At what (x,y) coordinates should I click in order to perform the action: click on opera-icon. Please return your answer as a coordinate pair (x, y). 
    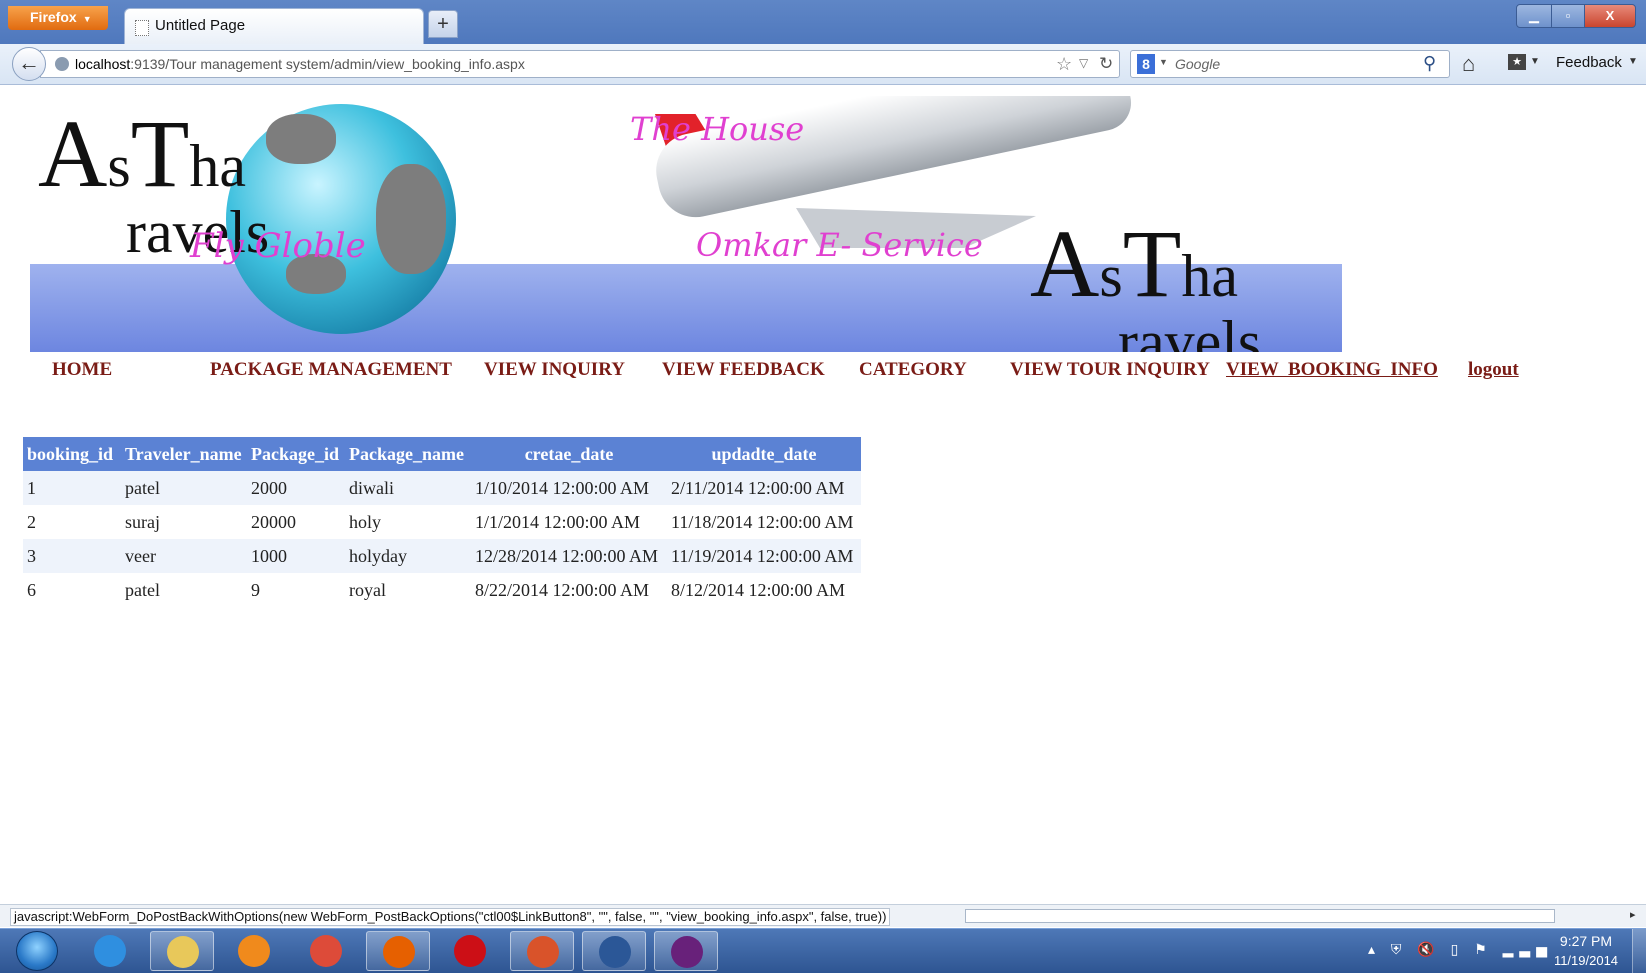
    Looking at the image, I should click on (470, 951).